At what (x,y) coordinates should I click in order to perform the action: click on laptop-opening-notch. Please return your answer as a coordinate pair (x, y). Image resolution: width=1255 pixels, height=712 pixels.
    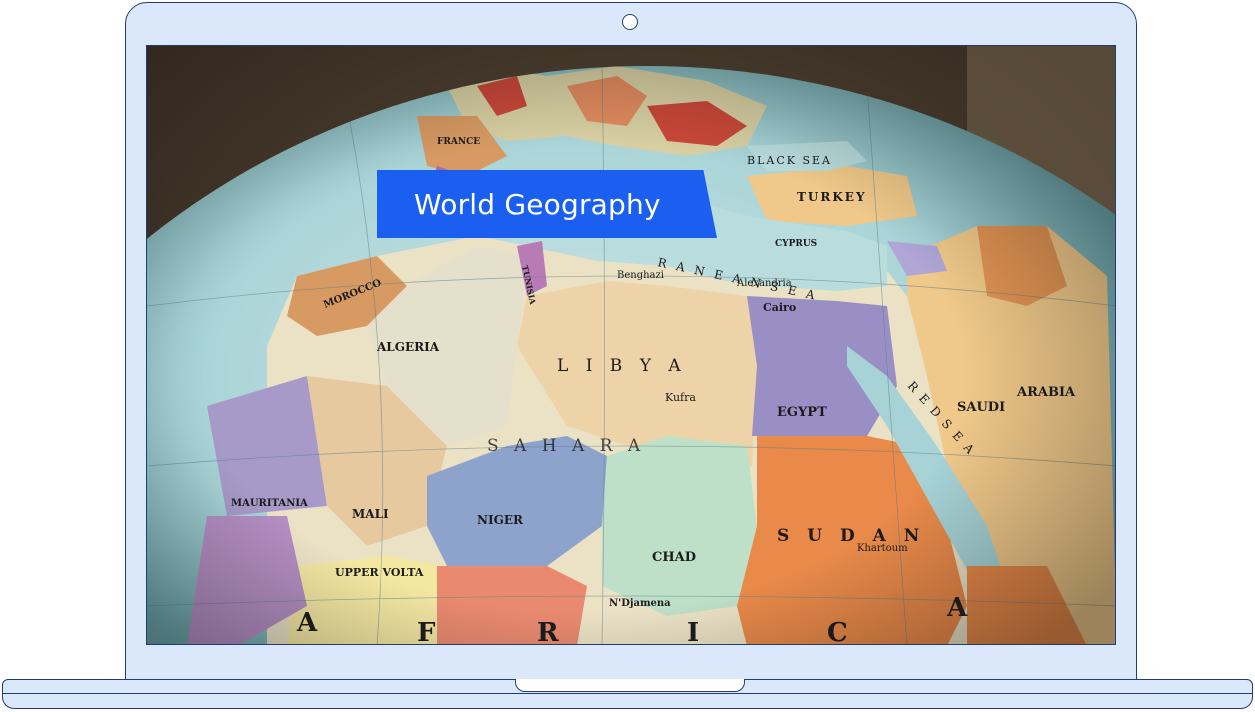
    Looking at the image, I should click on (630, 685).